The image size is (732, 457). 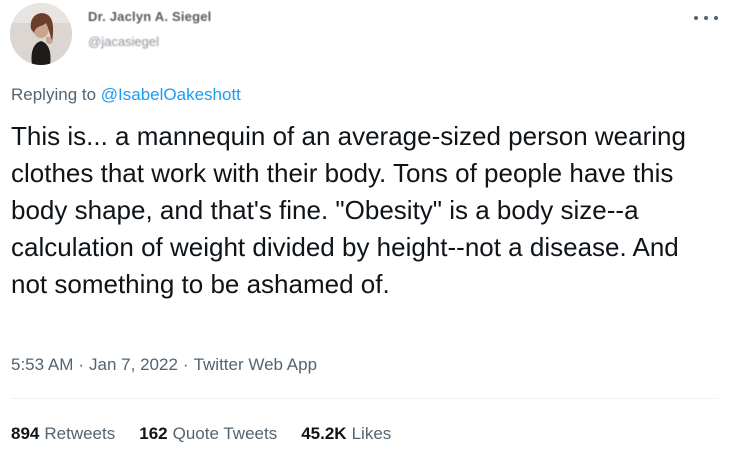 I want to click on avatar, so click(x=41, y=34).